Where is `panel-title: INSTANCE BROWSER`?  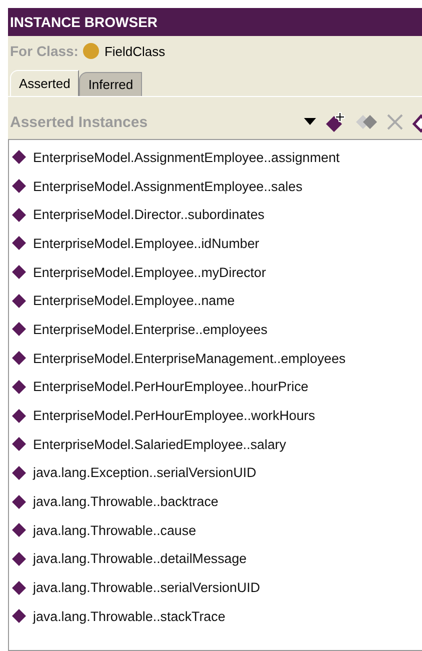
panel-title: INSTANCE BROWSER is located at coordinates (84, 22).